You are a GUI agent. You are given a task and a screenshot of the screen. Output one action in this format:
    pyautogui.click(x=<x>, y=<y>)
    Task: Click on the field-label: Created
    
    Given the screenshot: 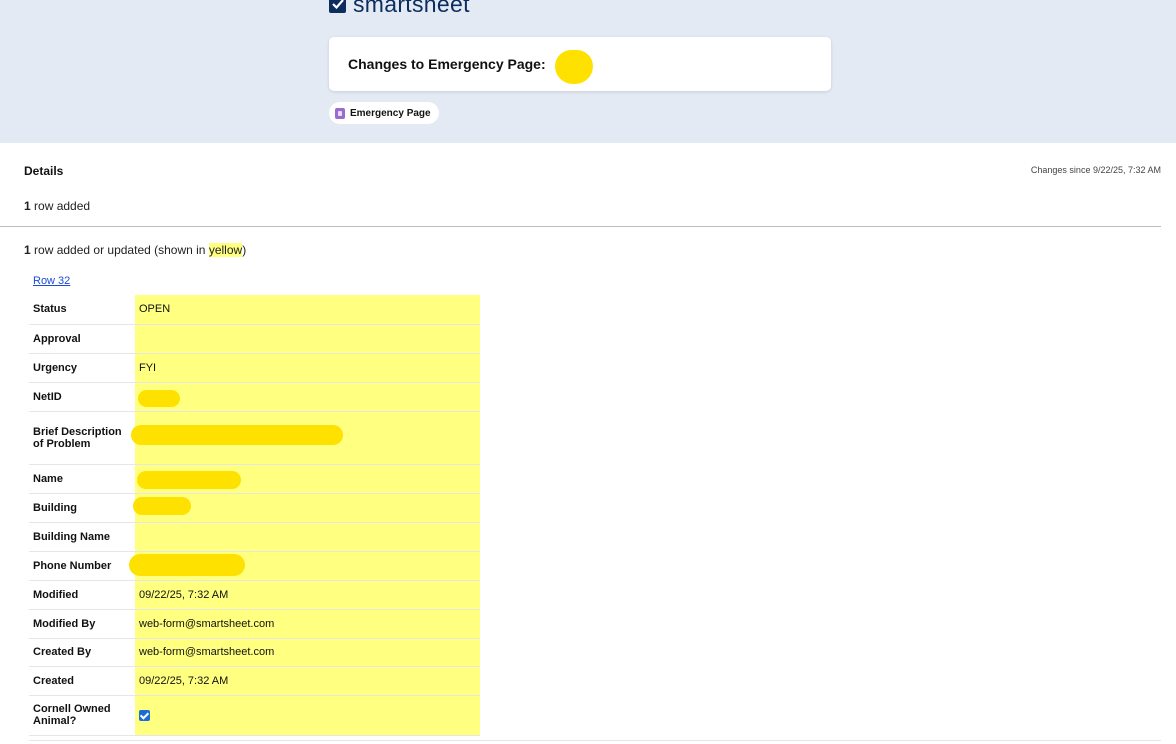 What is the action you would take?
    pyautogui.click(x=82, y=681)
    